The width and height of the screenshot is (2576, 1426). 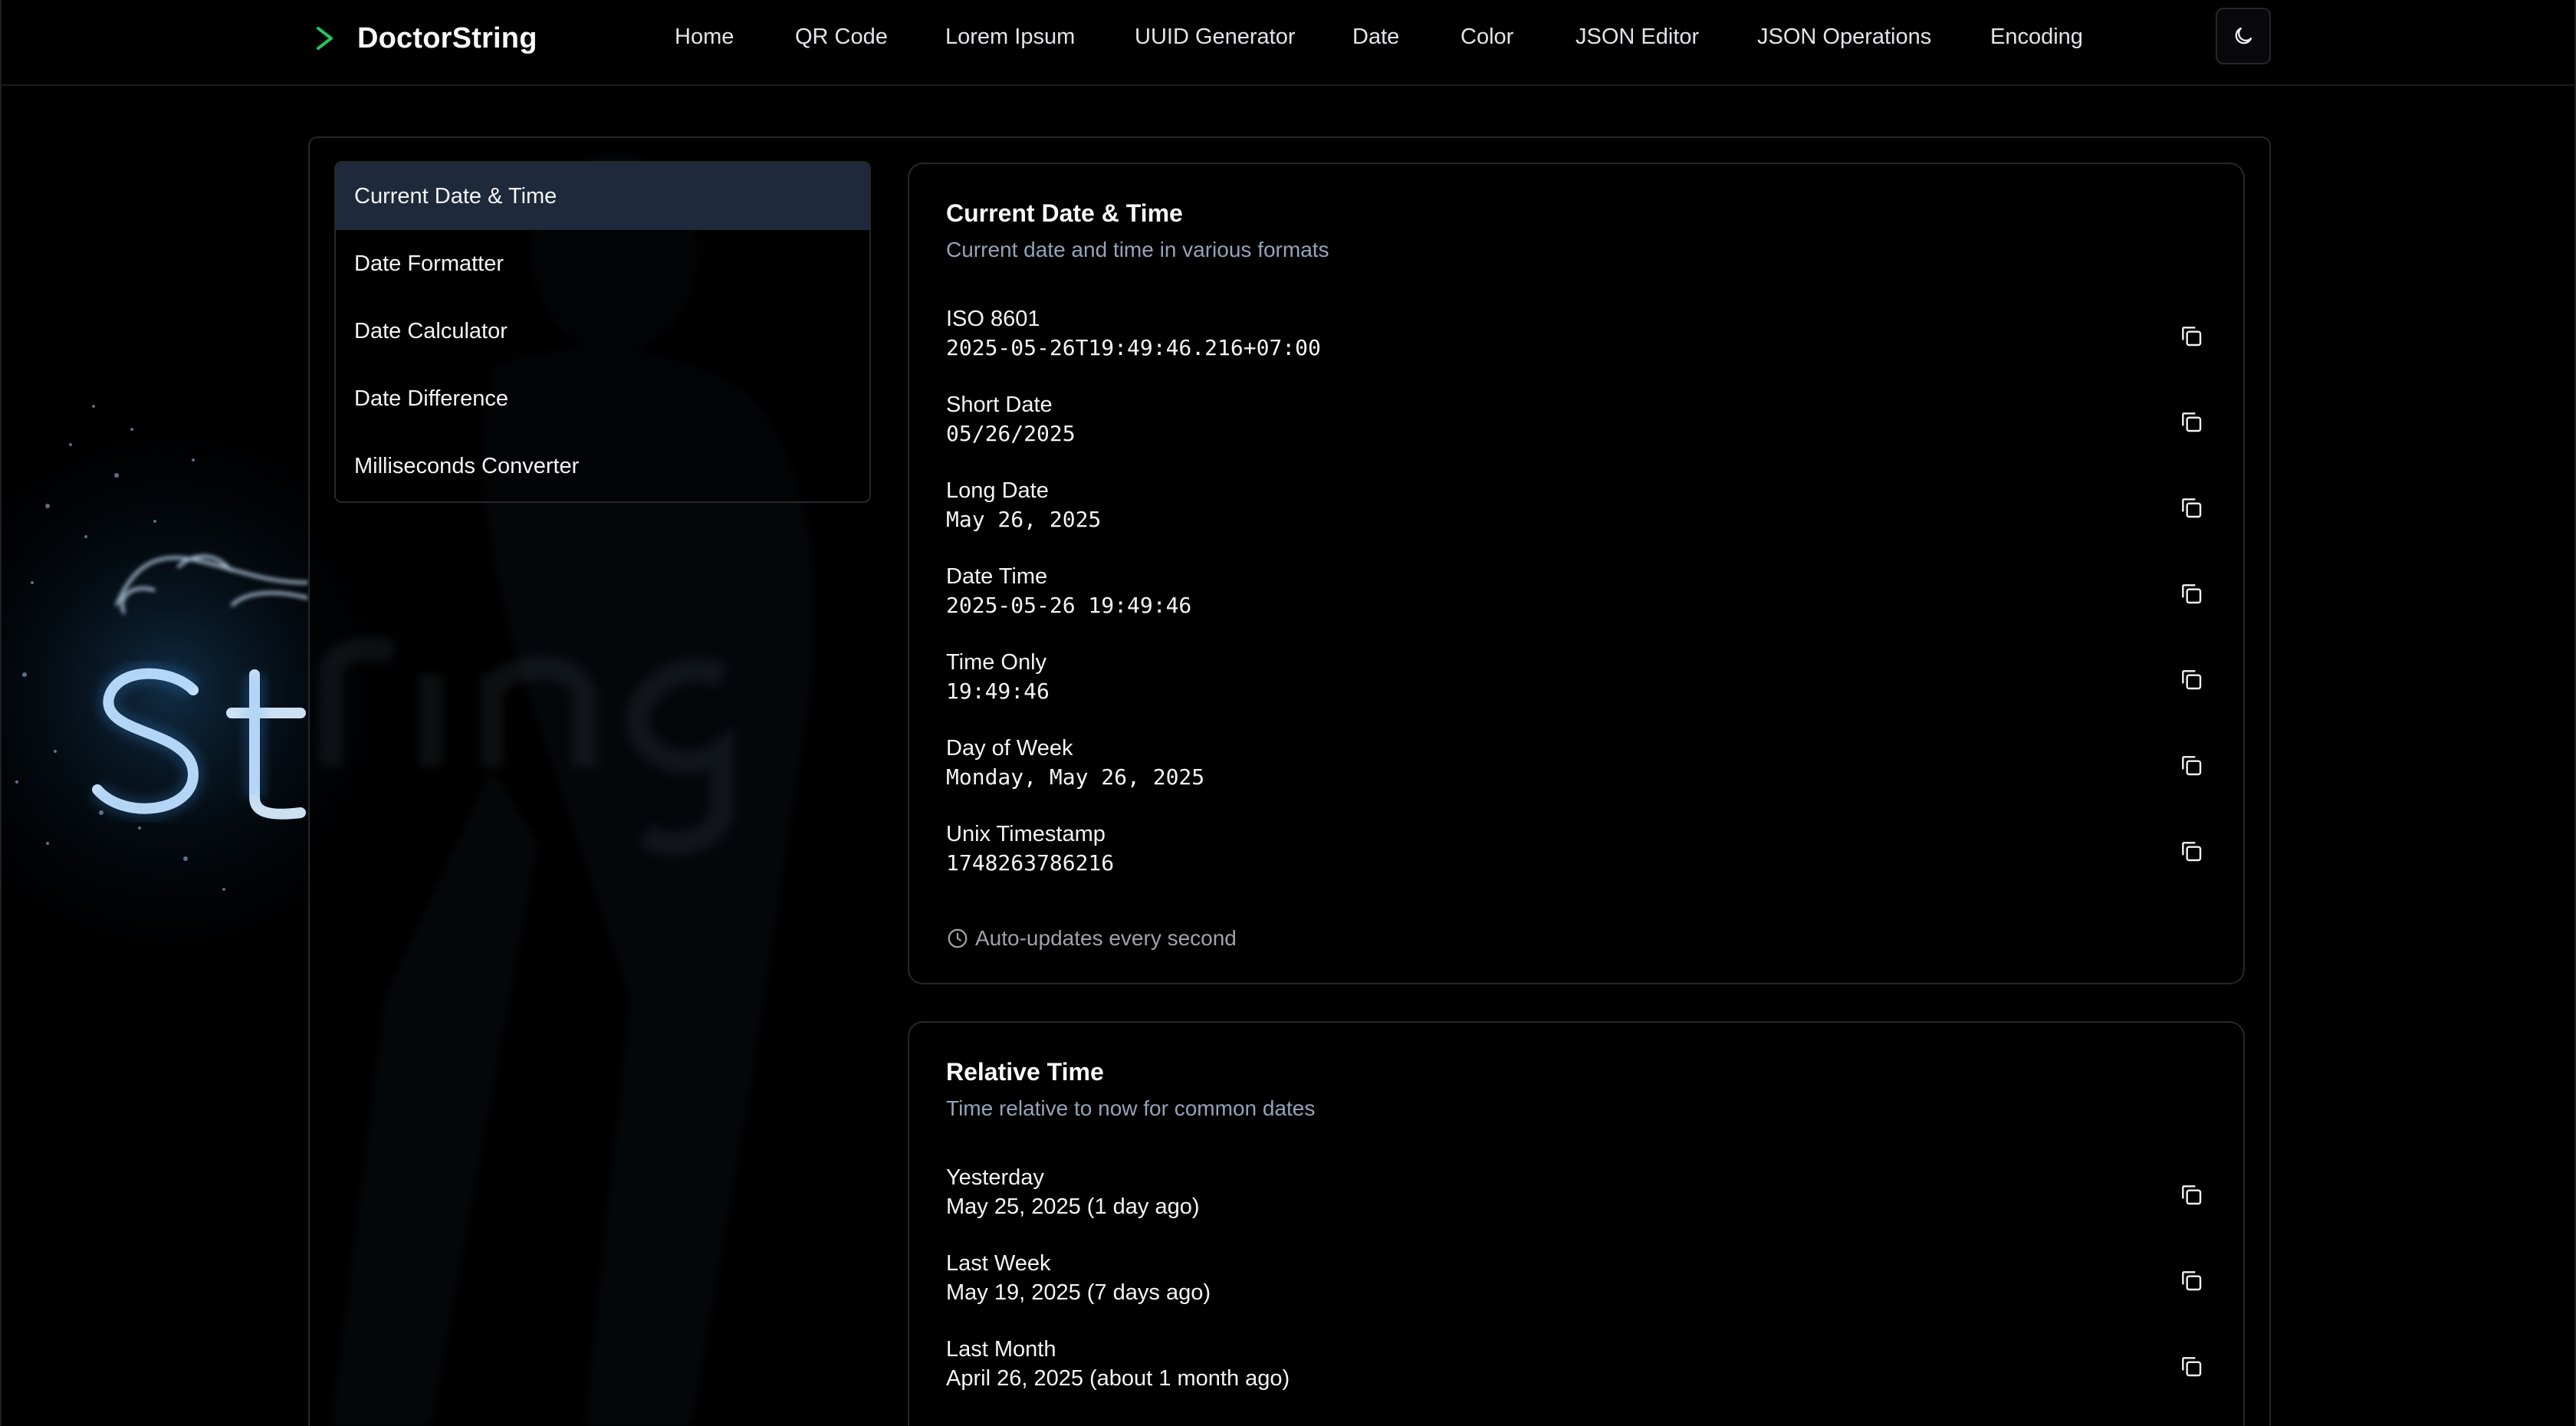 What do you see at coordinates (1579, 340) in the screenshot?
I see `format-row-iso8601: ISO 8601 2025-05-26T19:49:46.216+07:00` at bounding box center [1579, 340].